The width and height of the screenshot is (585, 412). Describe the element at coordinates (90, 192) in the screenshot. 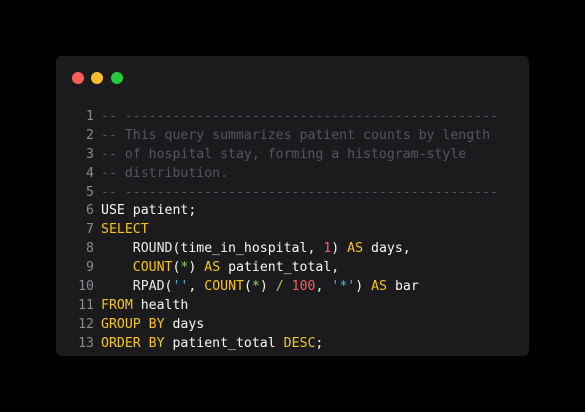

I see `line-number: 5` at that location.